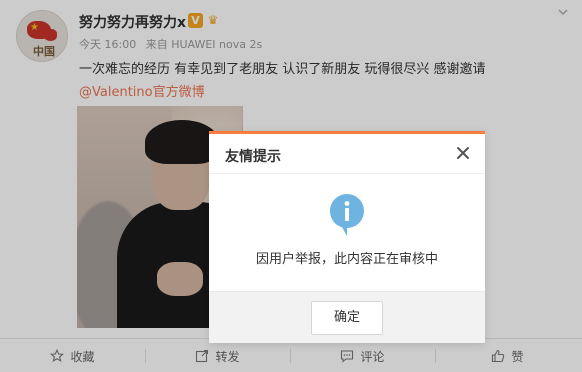 Image resolution: width=582 pixels, height=372 pixels. What do you see at coordinates (347, 215) in the screenshot?
I see `info-icon` at bounding box center [347, 215].